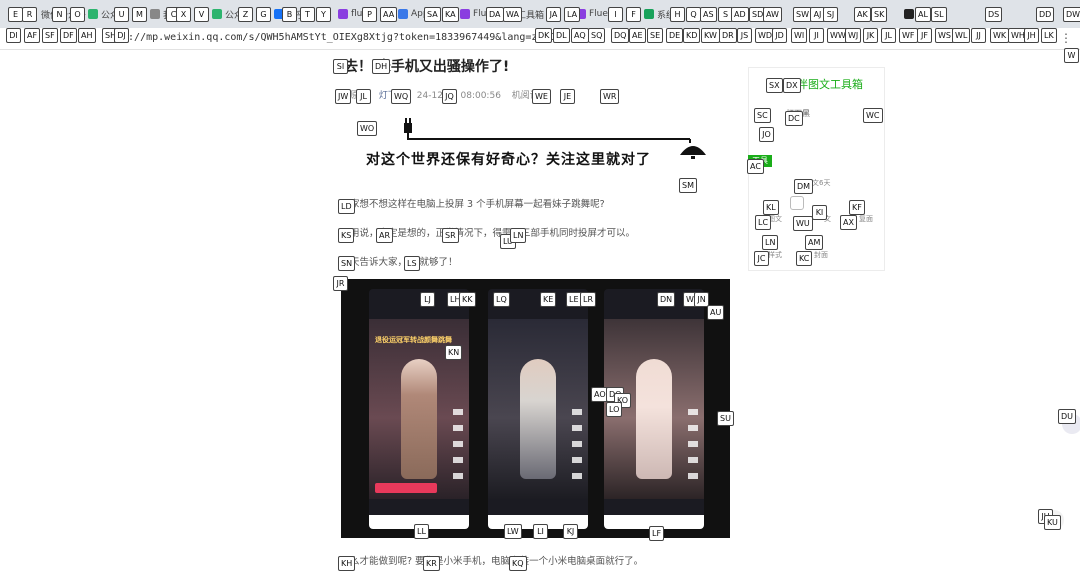  Describe the element at coordinates (866, 219) in the screenshot. I see `tool-label: 复面` at that location.